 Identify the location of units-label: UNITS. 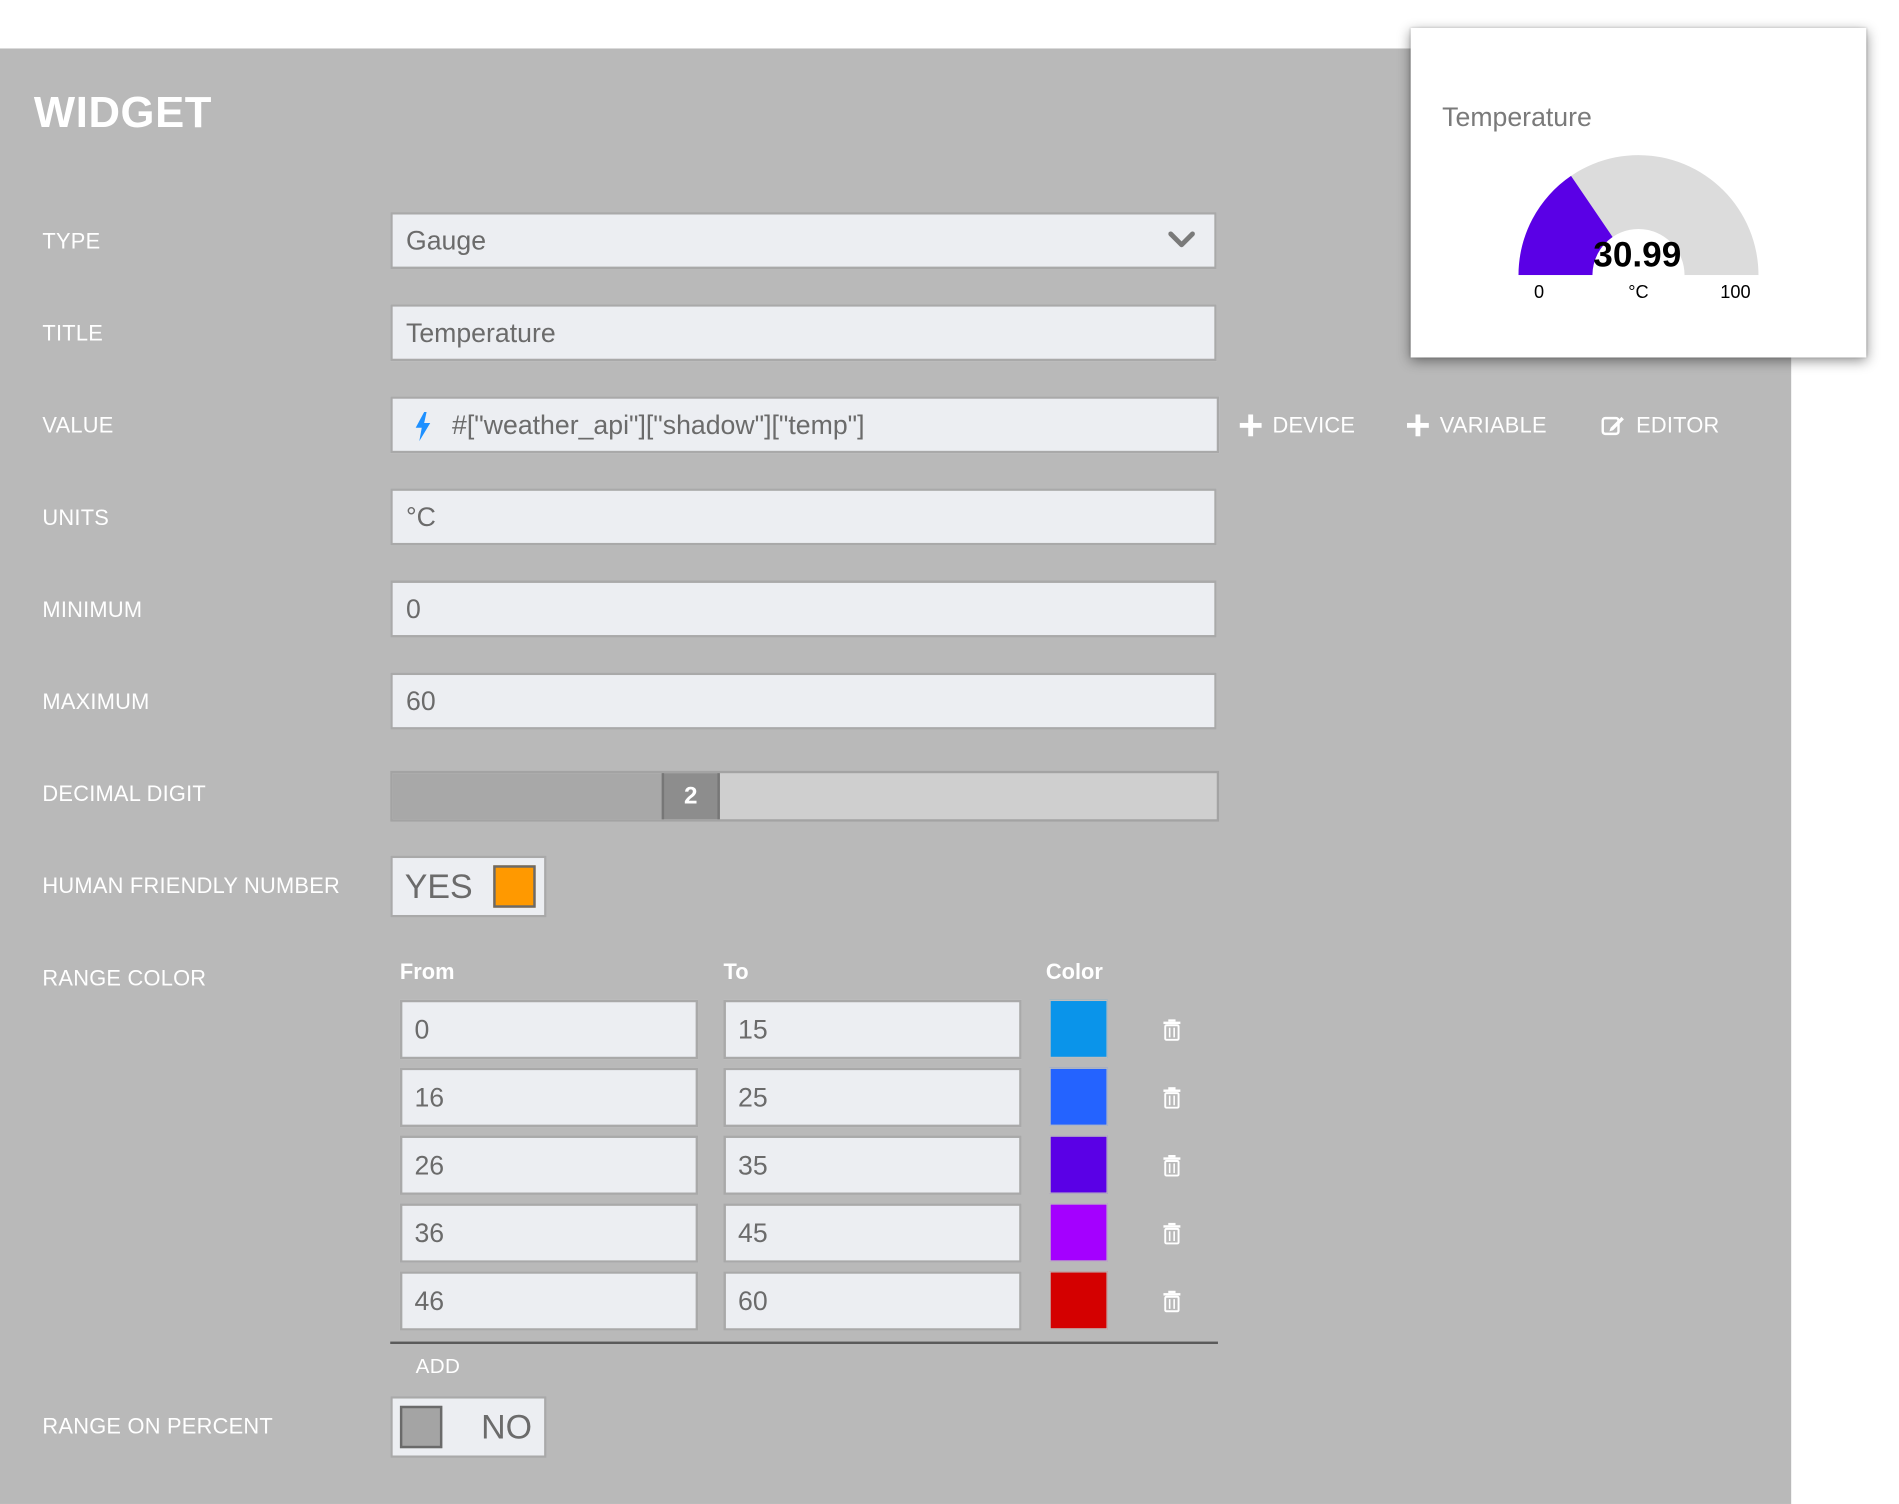
(76, 517).